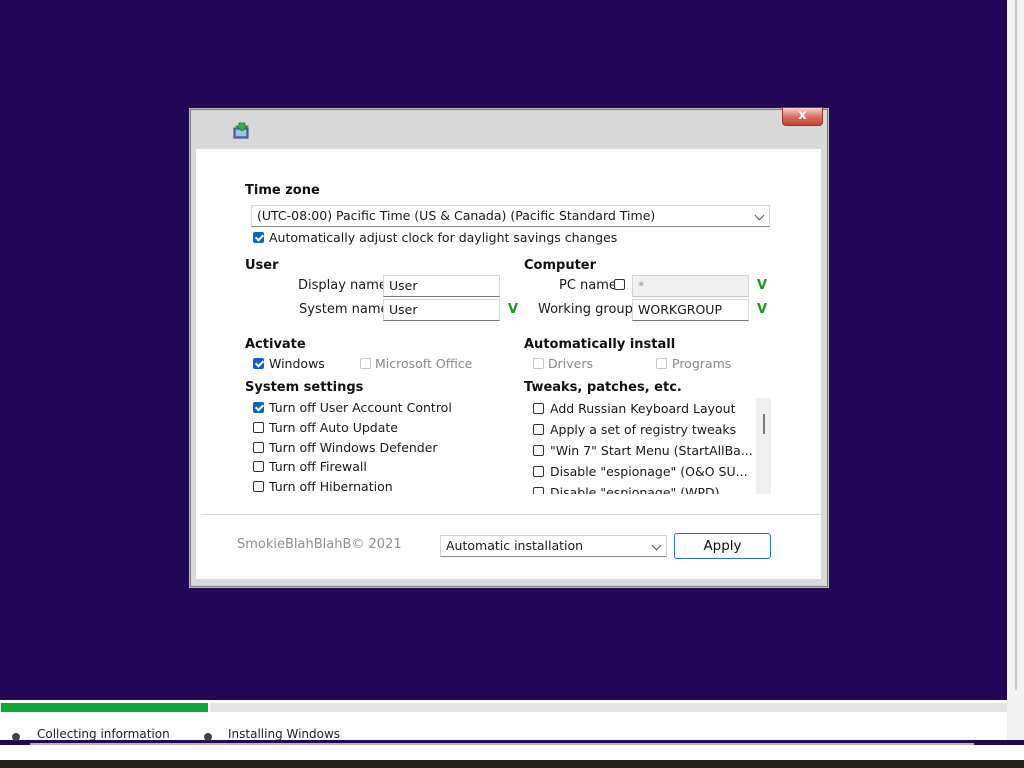 This screenshot has height=768, width=1024. What do you see at coordinates (643, 408) in the screenshot?
I see `tweak-russian-layout-label: Add Russian Keyboard Layout` at bounding box center [643, 408].